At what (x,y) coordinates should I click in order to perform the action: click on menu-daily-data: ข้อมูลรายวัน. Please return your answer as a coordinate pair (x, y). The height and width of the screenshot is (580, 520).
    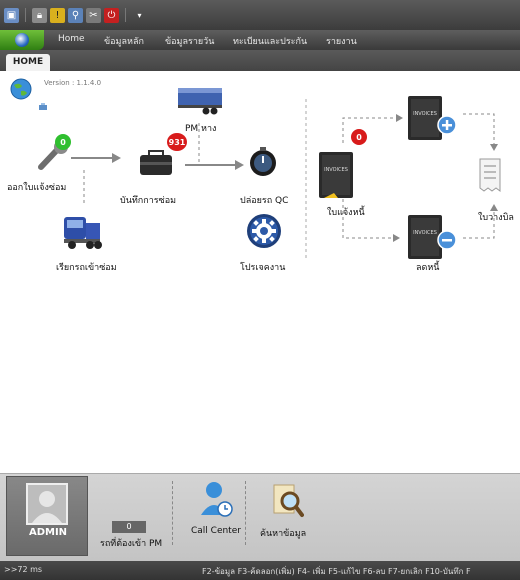
    Looking at the image, I should click on (189, 41).